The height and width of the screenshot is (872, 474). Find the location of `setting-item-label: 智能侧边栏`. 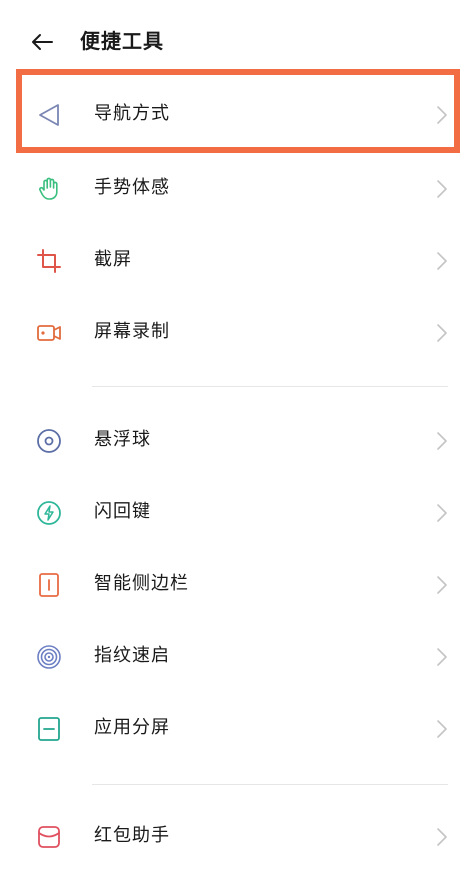

setting-item-label: 智能侧边栏 is located at coordinates (141, 583).